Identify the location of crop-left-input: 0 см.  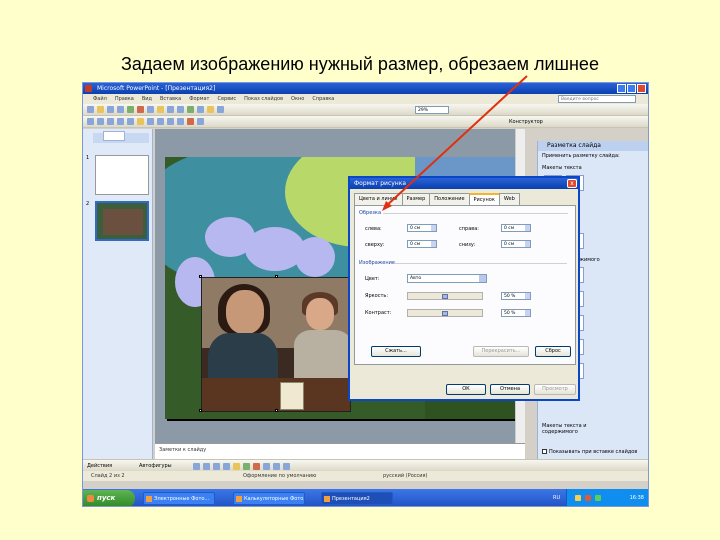
(422, 228).